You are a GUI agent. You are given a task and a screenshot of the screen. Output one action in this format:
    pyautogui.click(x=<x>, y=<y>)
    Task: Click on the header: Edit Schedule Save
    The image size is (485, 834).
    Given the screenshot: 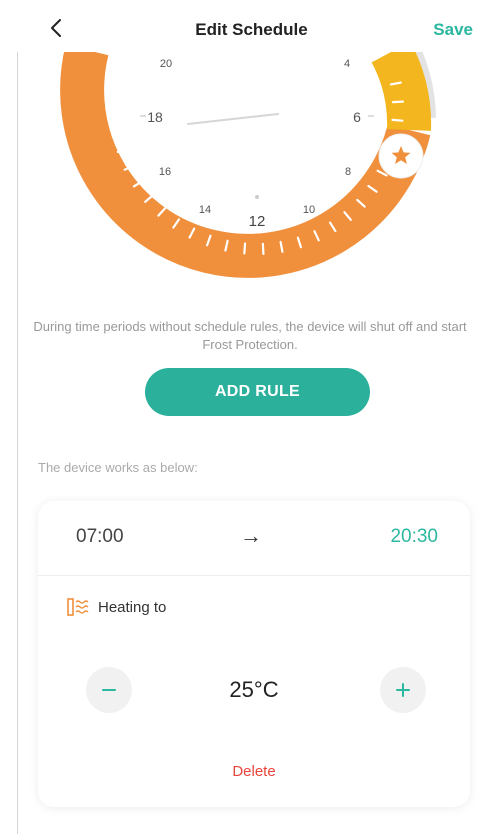 What is the action you would take?
    pyautogui.click(x=251, y=29)
    